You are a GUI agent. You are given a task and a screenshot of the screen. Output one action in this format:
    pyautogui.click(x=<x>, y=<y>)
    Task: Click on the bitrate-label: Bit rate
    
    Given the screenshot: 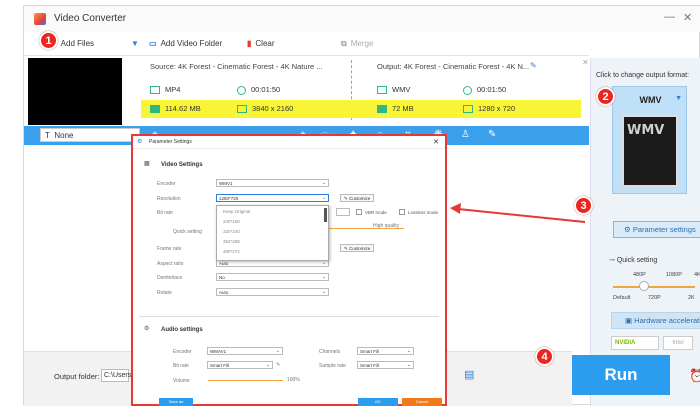 What is the action you would take?
    pyautogui.click(x=165, y=213)
    